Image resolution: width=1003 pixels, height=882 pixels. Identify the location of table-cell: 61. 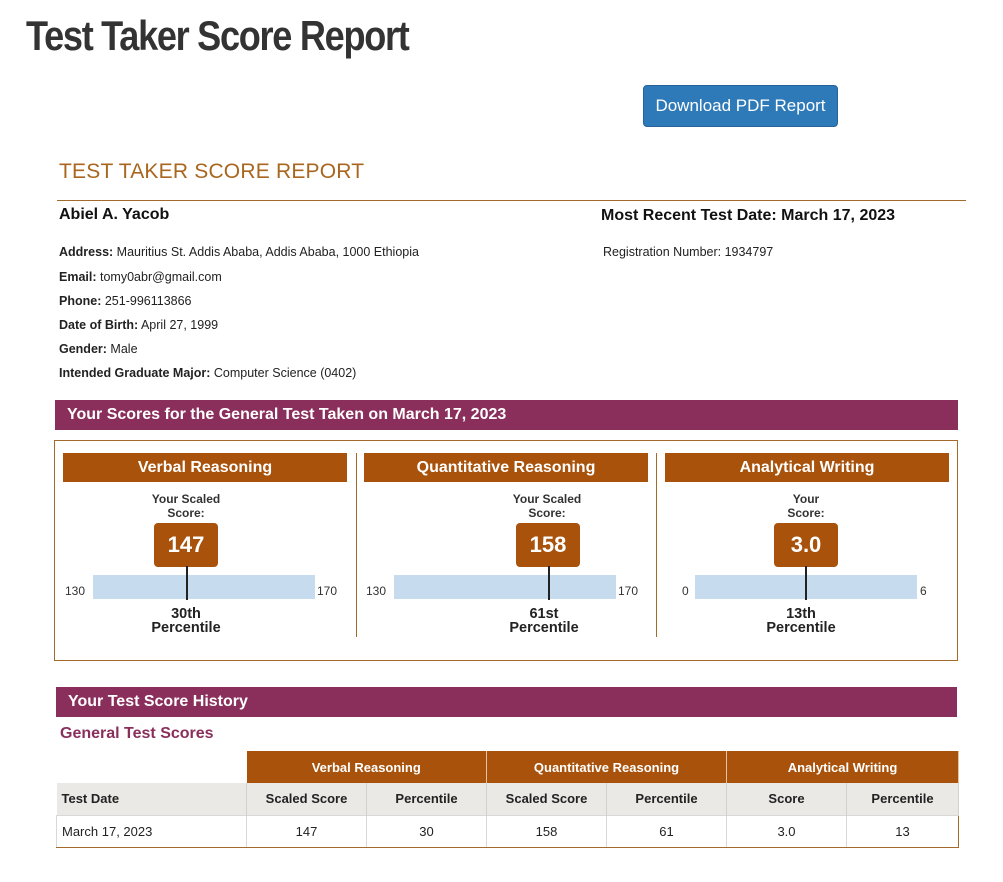
(666, 831).